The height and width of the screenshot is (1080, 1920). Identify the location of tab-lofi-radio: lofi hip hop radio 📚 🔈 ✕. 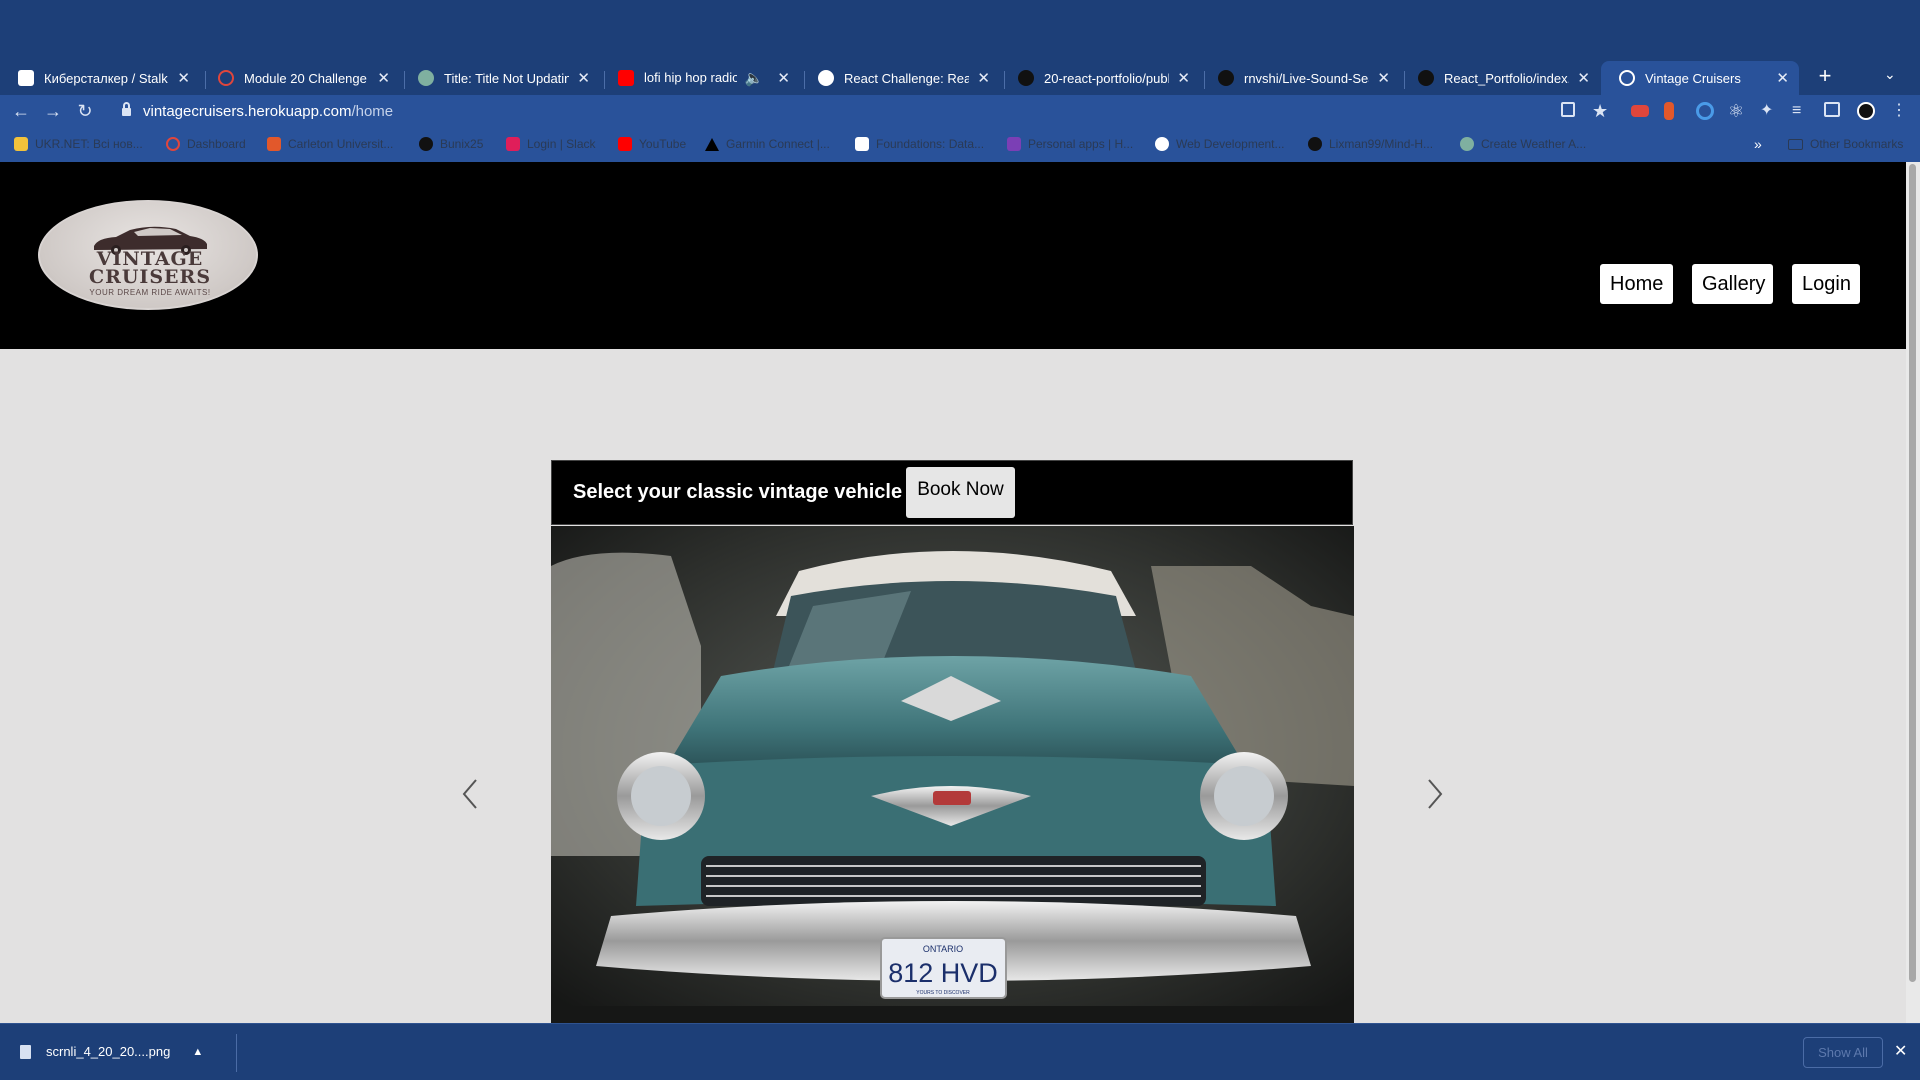
(700, 78).